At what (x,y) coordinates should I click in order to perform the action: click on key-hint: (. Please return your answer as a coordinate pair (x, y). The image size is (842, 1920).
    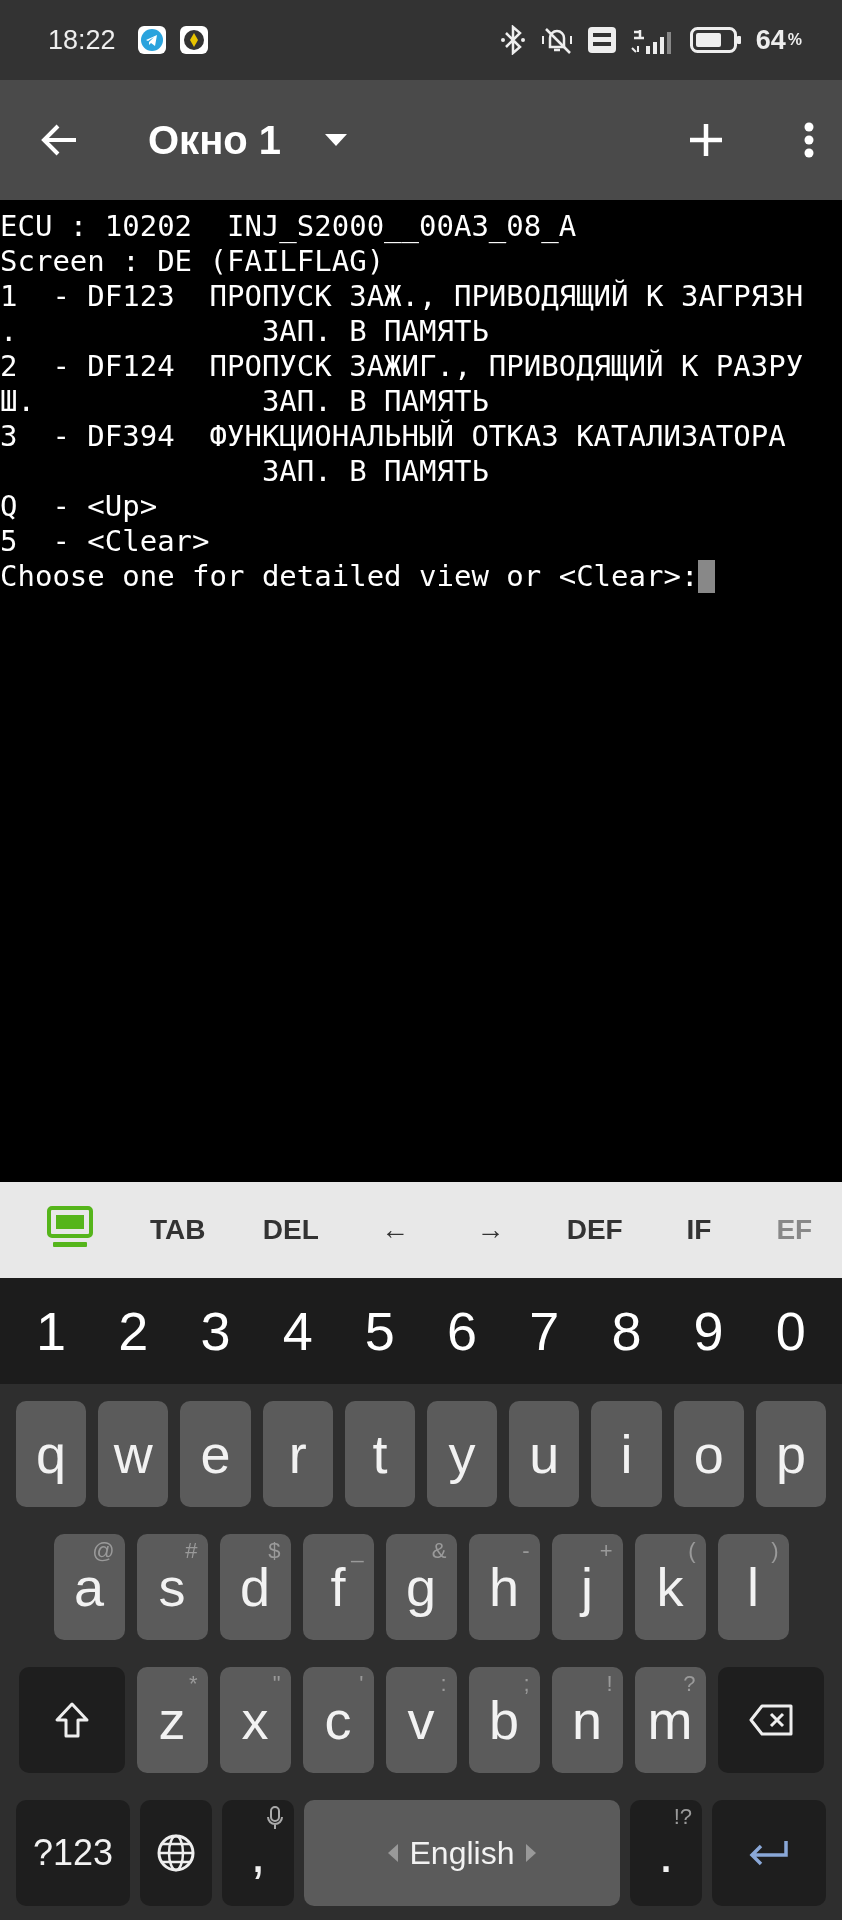
    Looking at the image, I should click on (692, 1551).